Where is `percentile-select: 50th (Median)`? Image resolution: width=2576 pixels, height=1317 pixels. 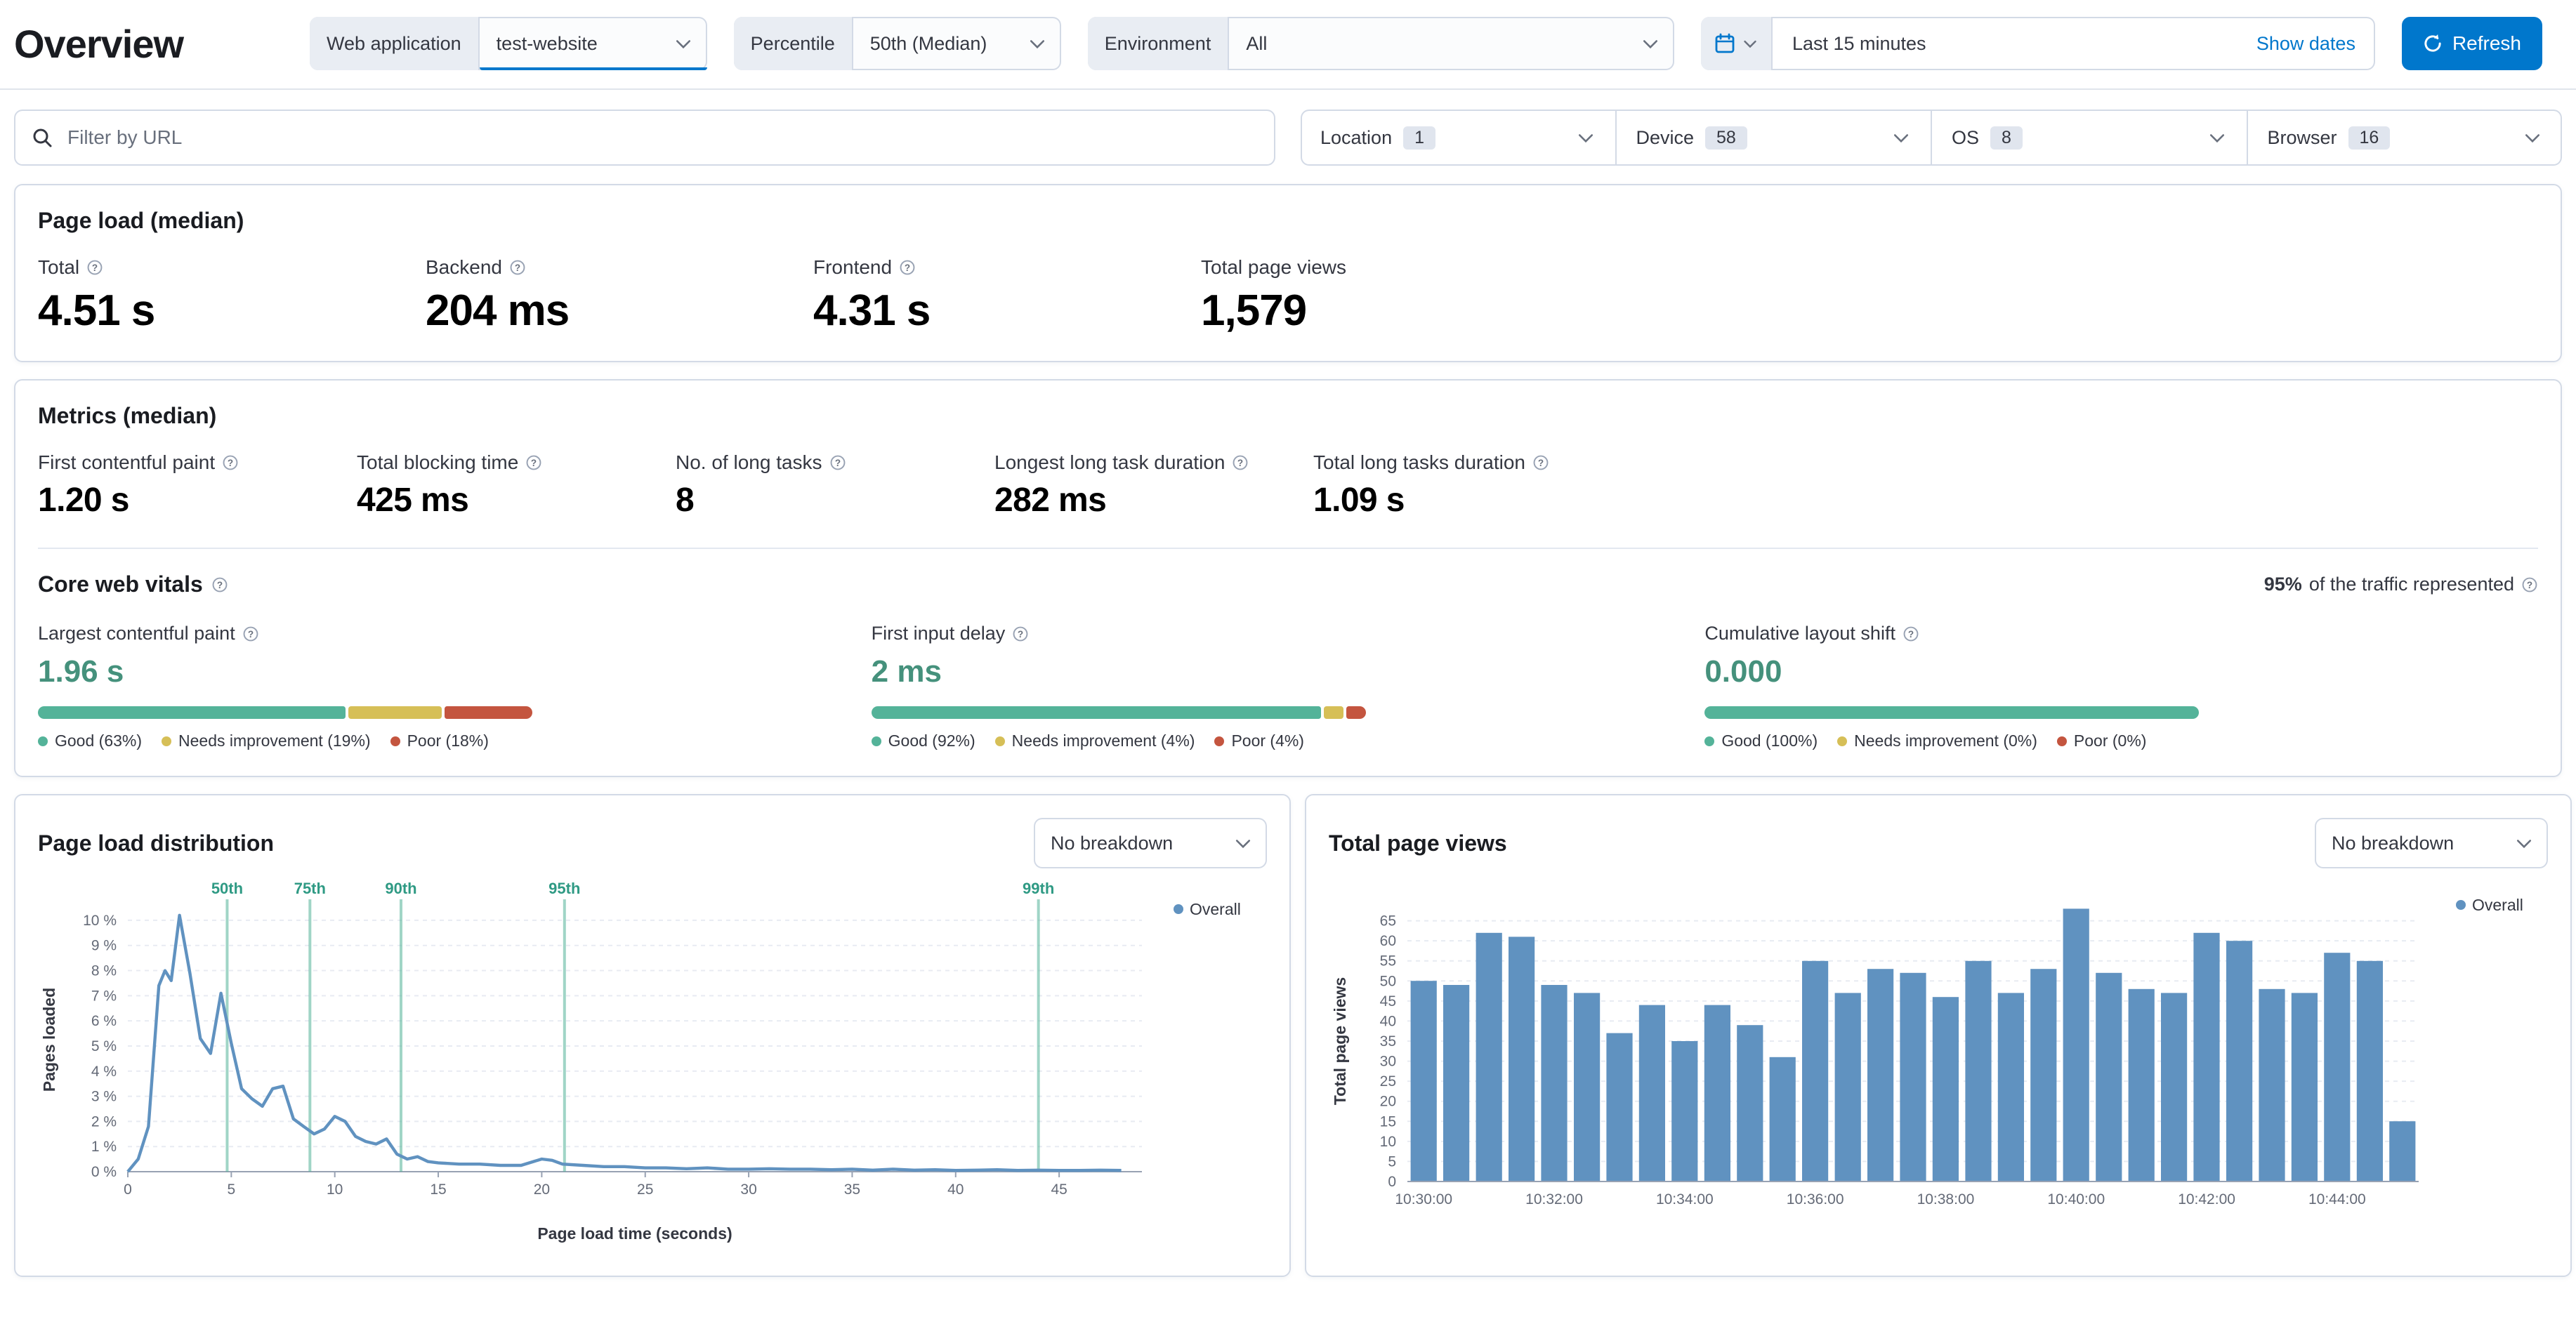
percentile-select: 50th (Median) is located at coordinates (957, 43).